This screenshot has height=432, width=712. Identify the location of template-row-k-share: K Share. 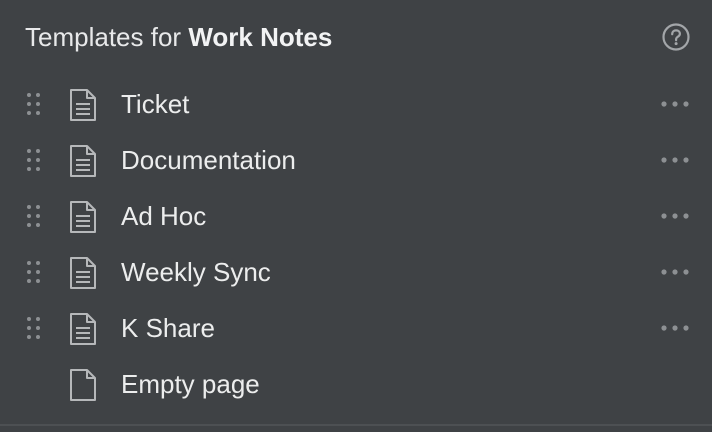
(356, 328).